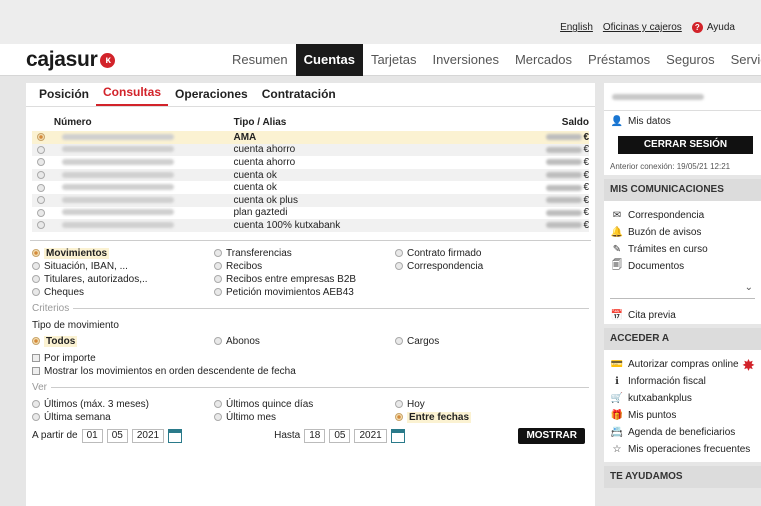 This screenshot has width=761, height=506. Describe the element at coordinates (304, 341) in the screenshot. I see `option-abonos: Abonos` at that location.